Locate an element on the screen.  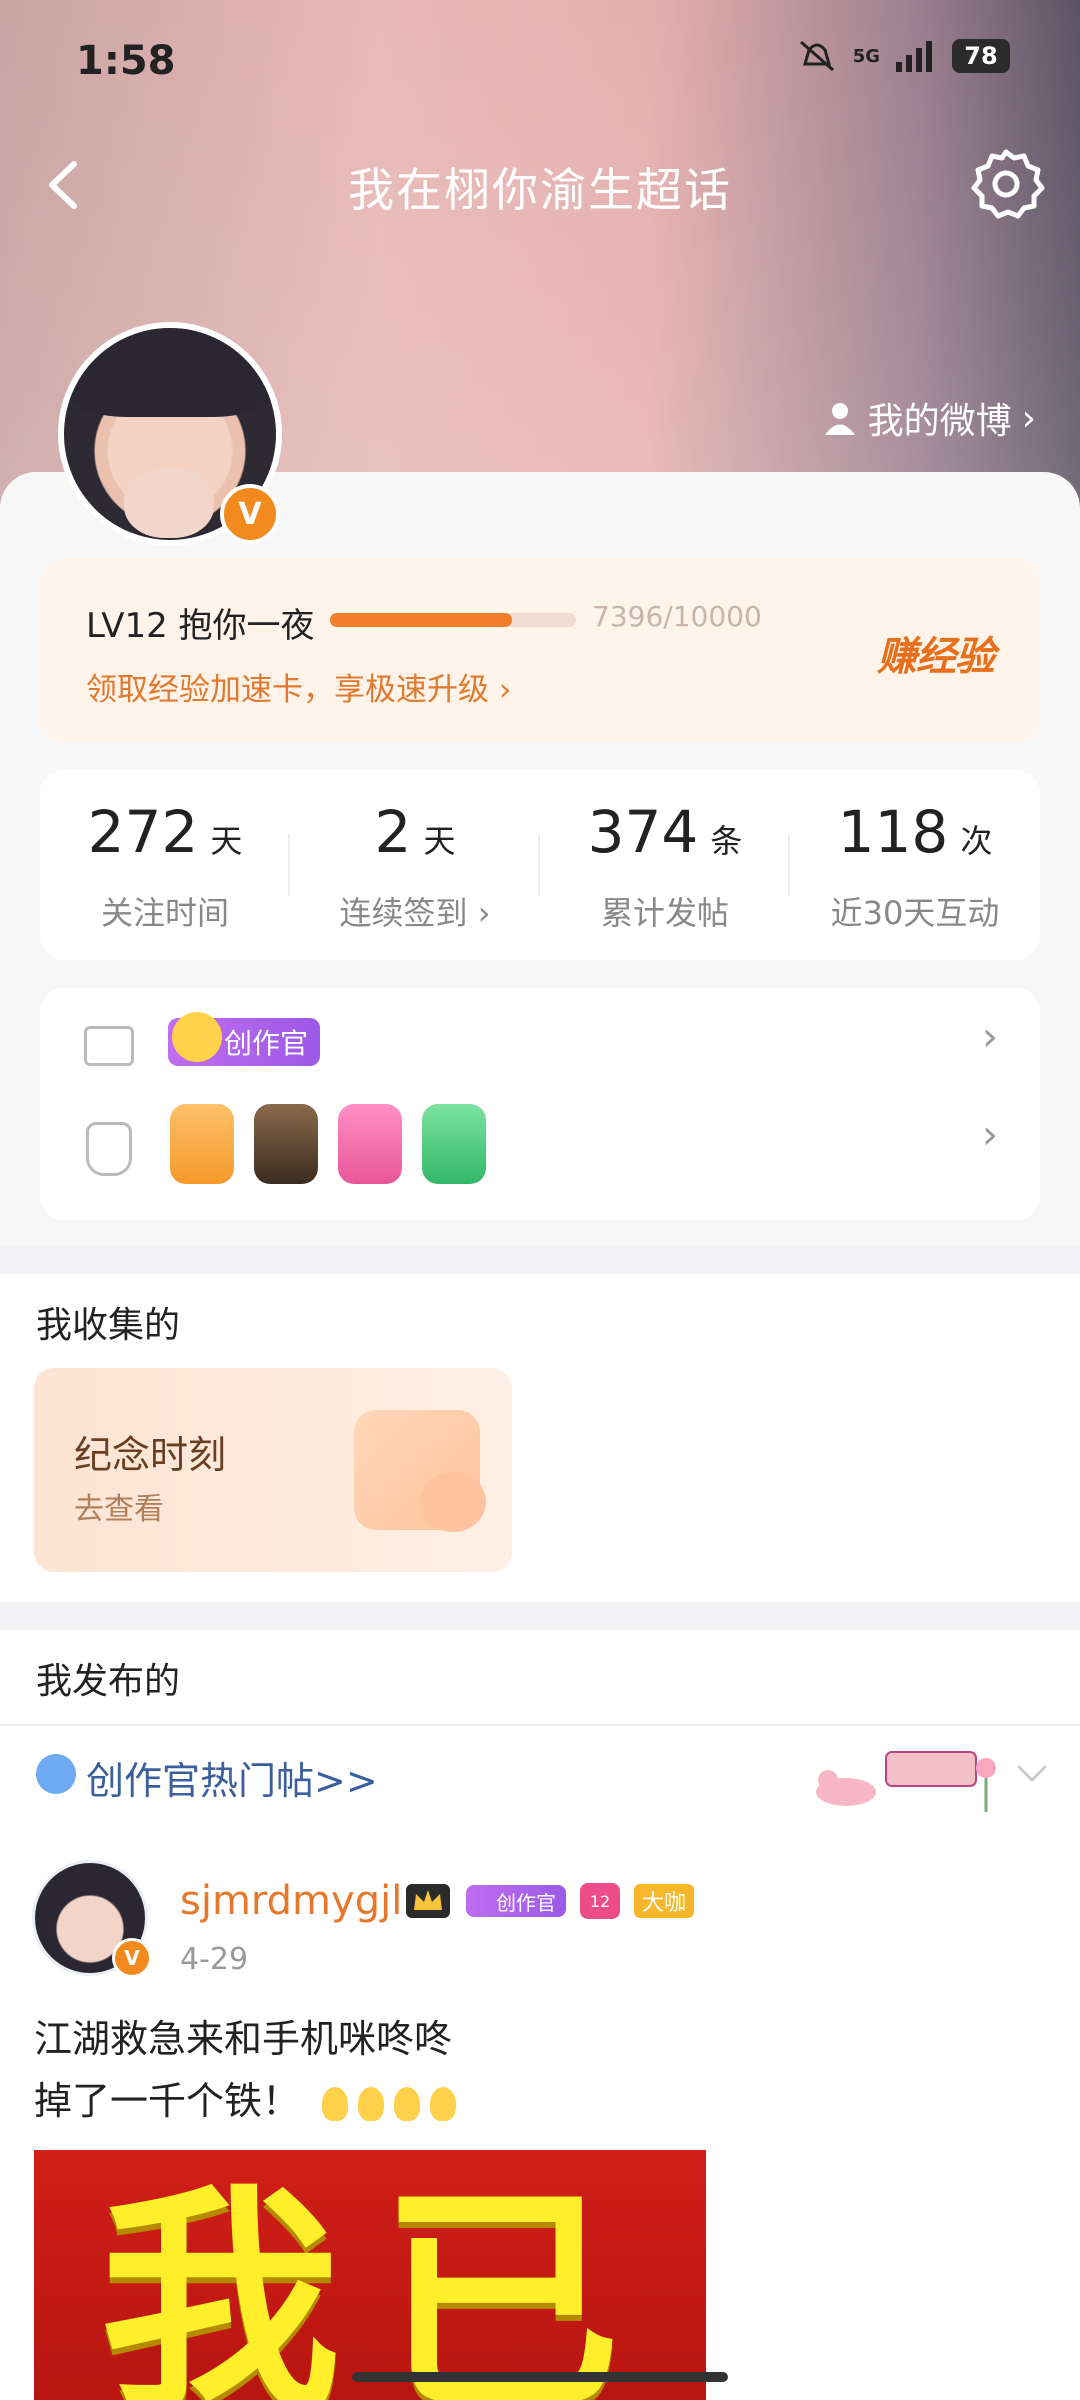
big-shot-tag: 大咖 is located at coordinates (664, 1901).